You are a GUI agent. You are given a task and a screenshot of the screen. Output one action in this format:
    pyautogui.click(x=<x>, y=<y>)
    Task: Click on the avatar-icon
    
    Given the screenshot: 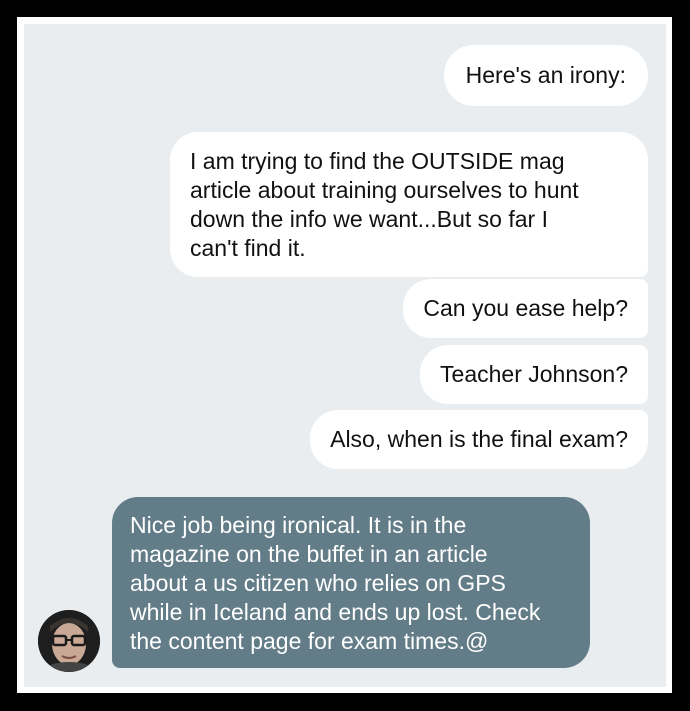 What is the action you would take?
    pyautogui.click(x=69, y=641)
    